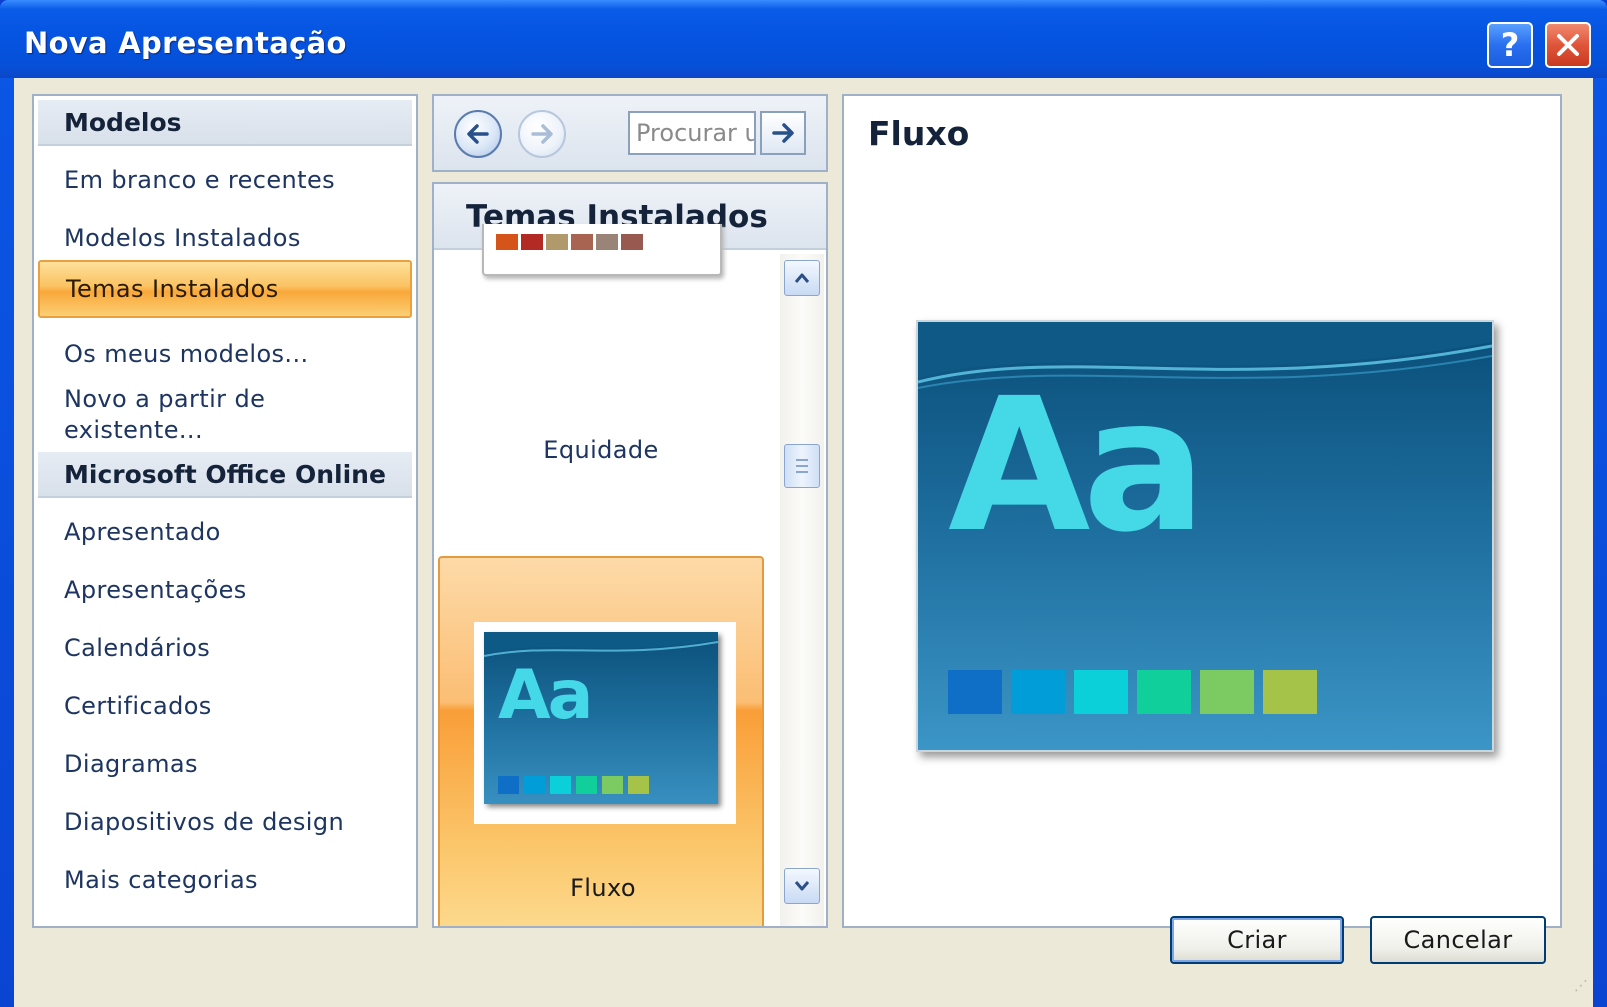 This screenshot has height=1007, width=1607. What do you see at coordinates (802, 590) in the screenshot?
I see `themes-scrollbar` at bounding box center [802, 590].